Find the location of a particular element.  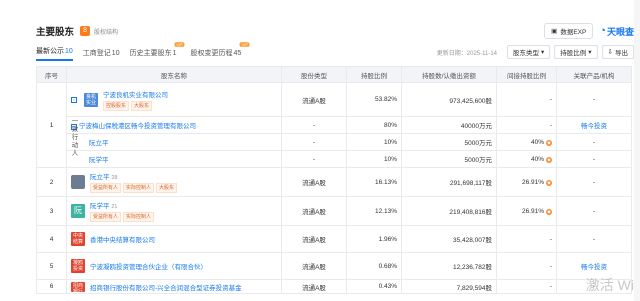

tag-controlling: 控股股东 is located at coordinates (116, 105).